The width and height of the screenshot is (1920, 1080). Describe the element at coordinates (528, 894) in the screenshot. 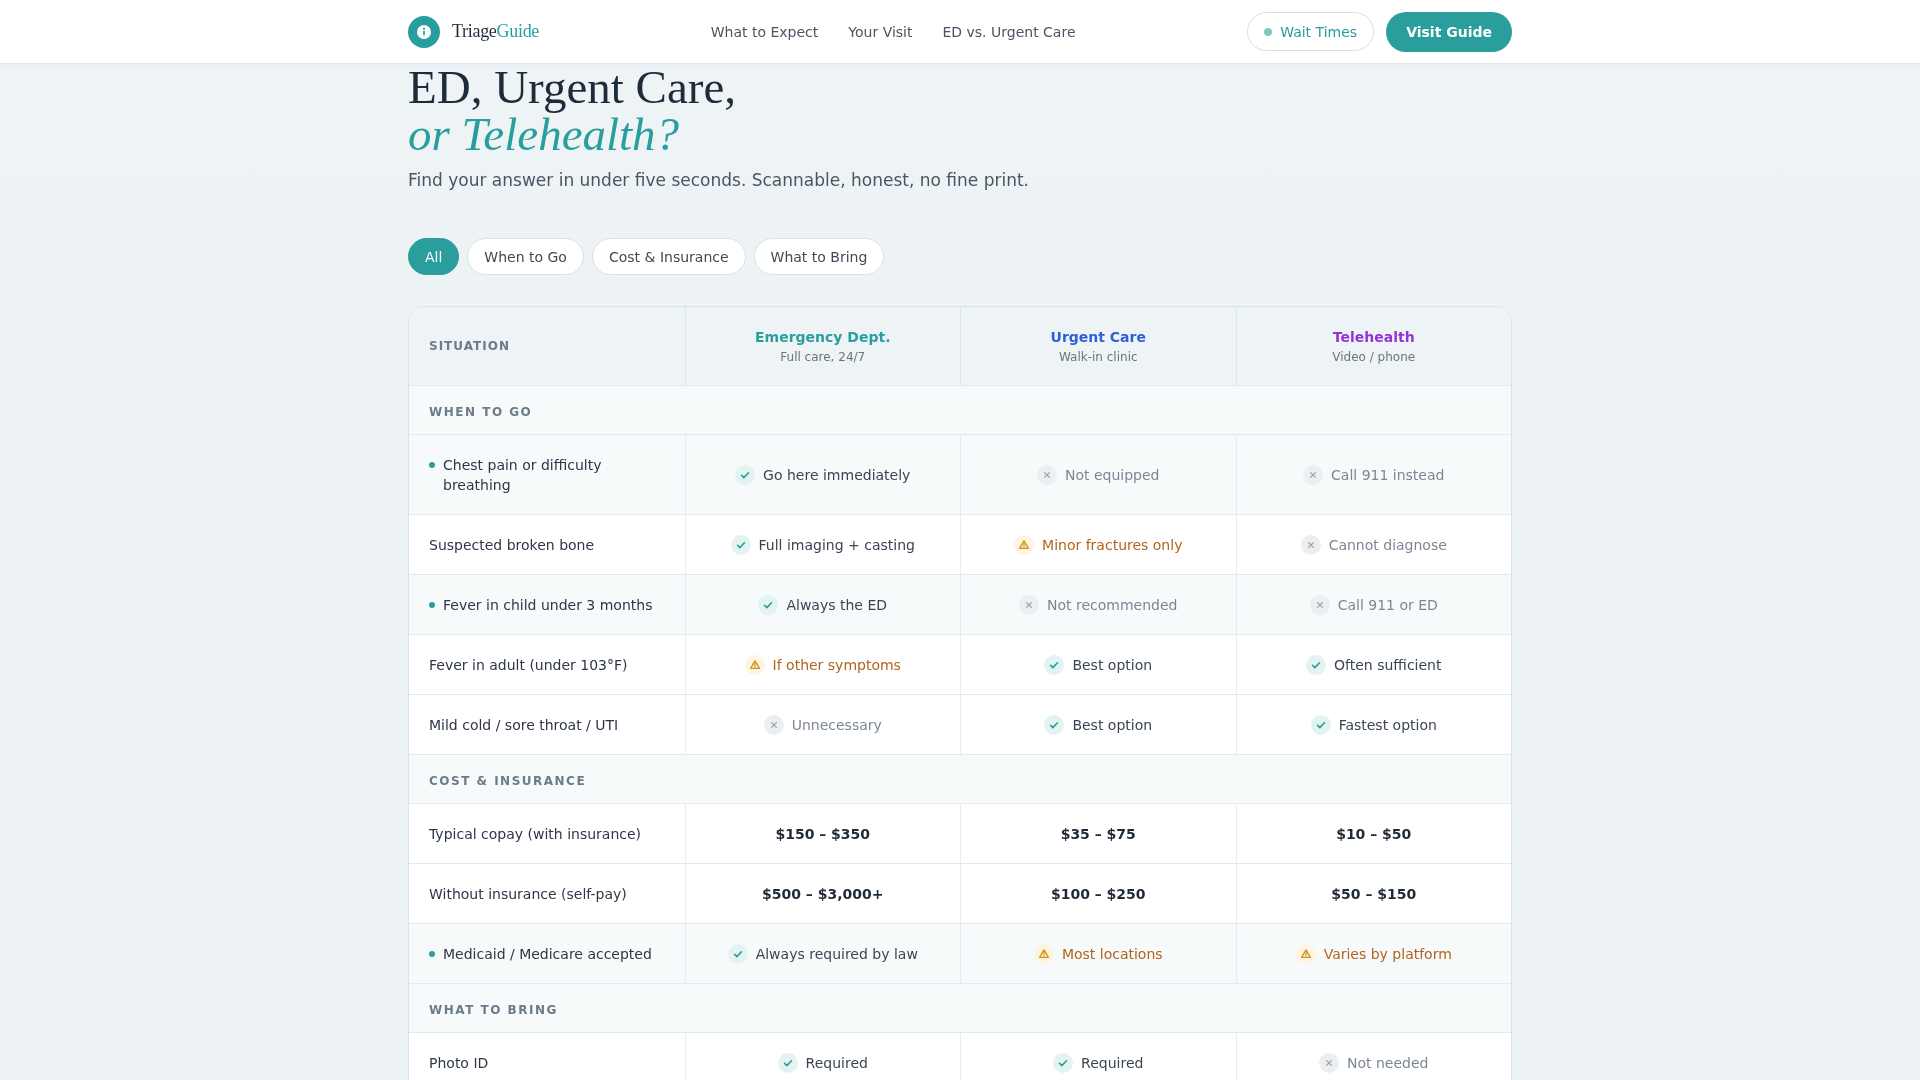

I see `situation-label: Without insurance (self-pay)` at that location.